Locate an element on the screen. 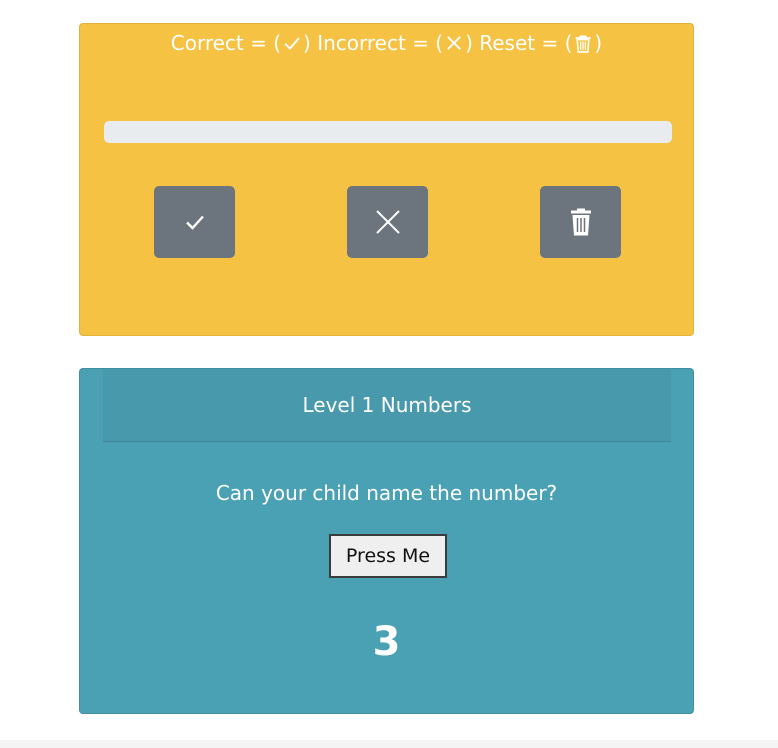  number-display: 3 is located at coordinates (386, 642).